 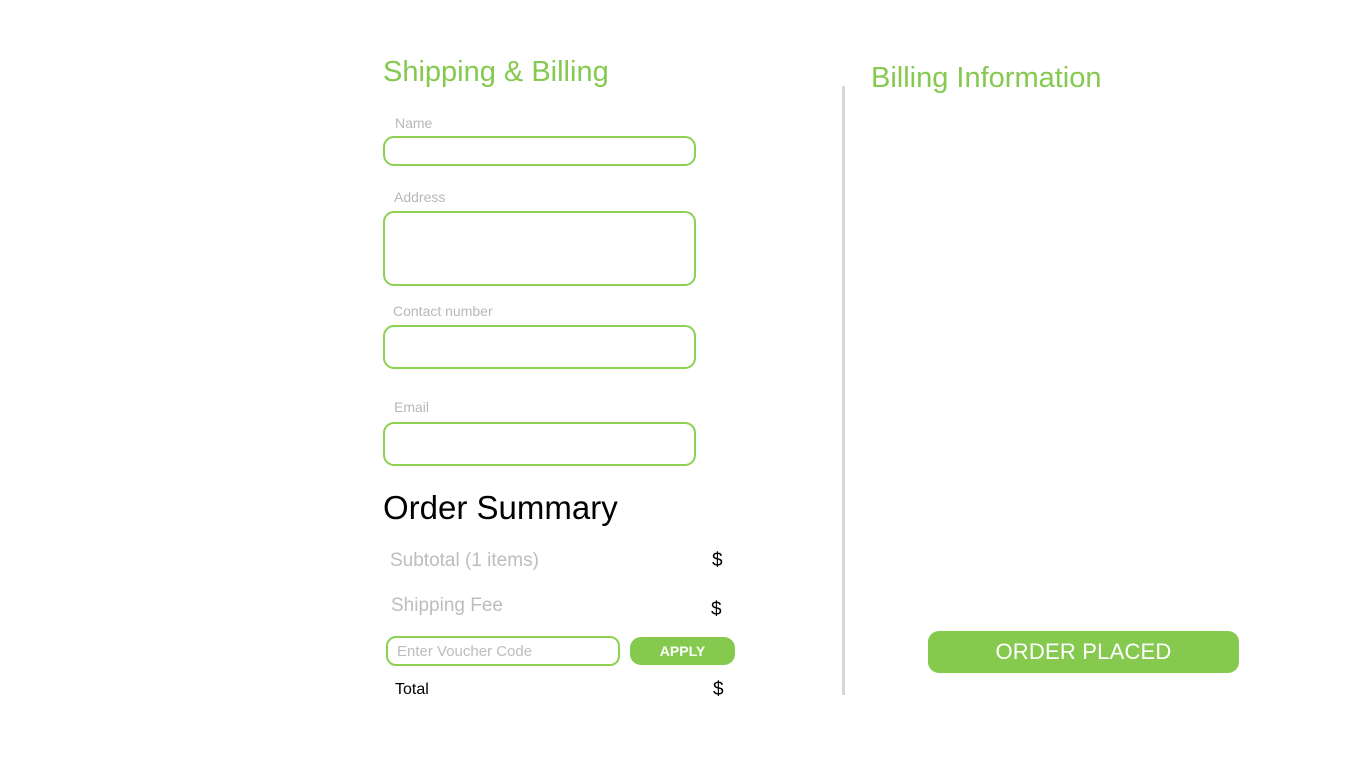 I want to click on address-field-box, so click(x=539, y=248).